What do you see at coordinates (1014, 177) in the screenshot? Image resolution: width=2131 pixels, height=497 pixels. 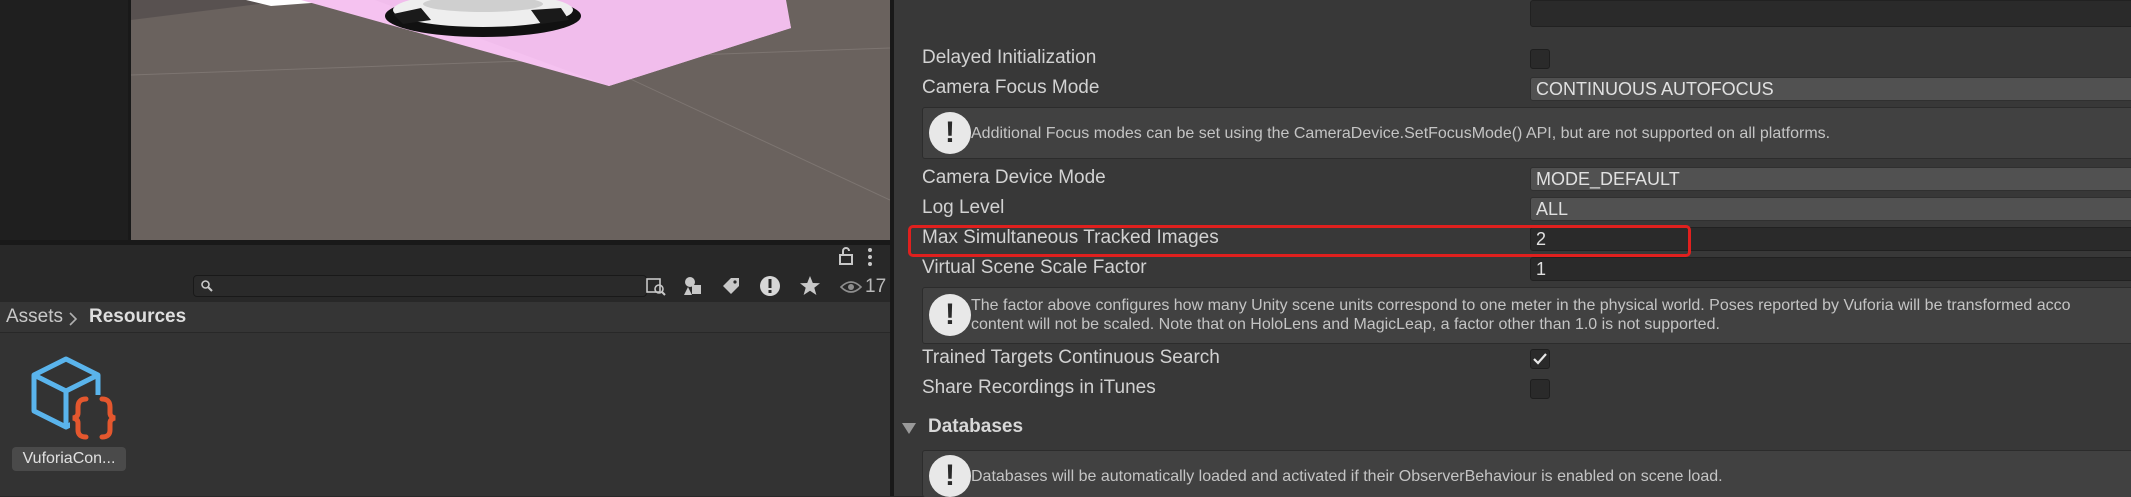 I see `camera-device-mode-label: Camera Device Mode` at bounding box center [1014, 177].